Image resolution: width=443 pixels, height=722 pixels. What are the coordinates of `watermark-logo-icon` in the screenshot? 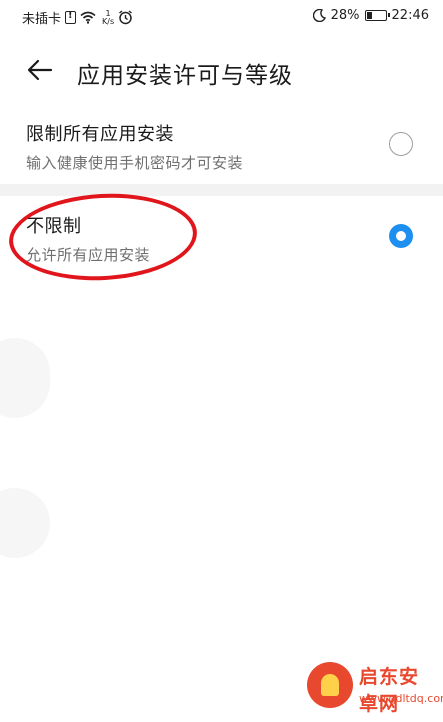 It's located at (330, 685).